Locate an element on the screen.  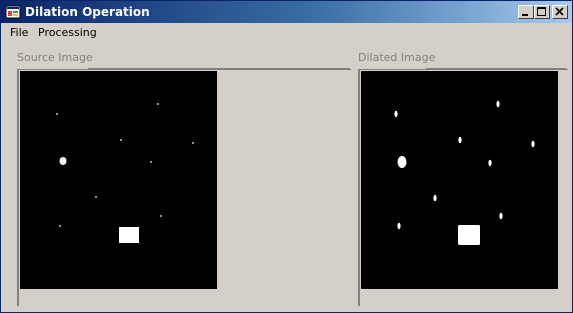
title-bar: Dilation Operation is located at coordinates (286, 12).